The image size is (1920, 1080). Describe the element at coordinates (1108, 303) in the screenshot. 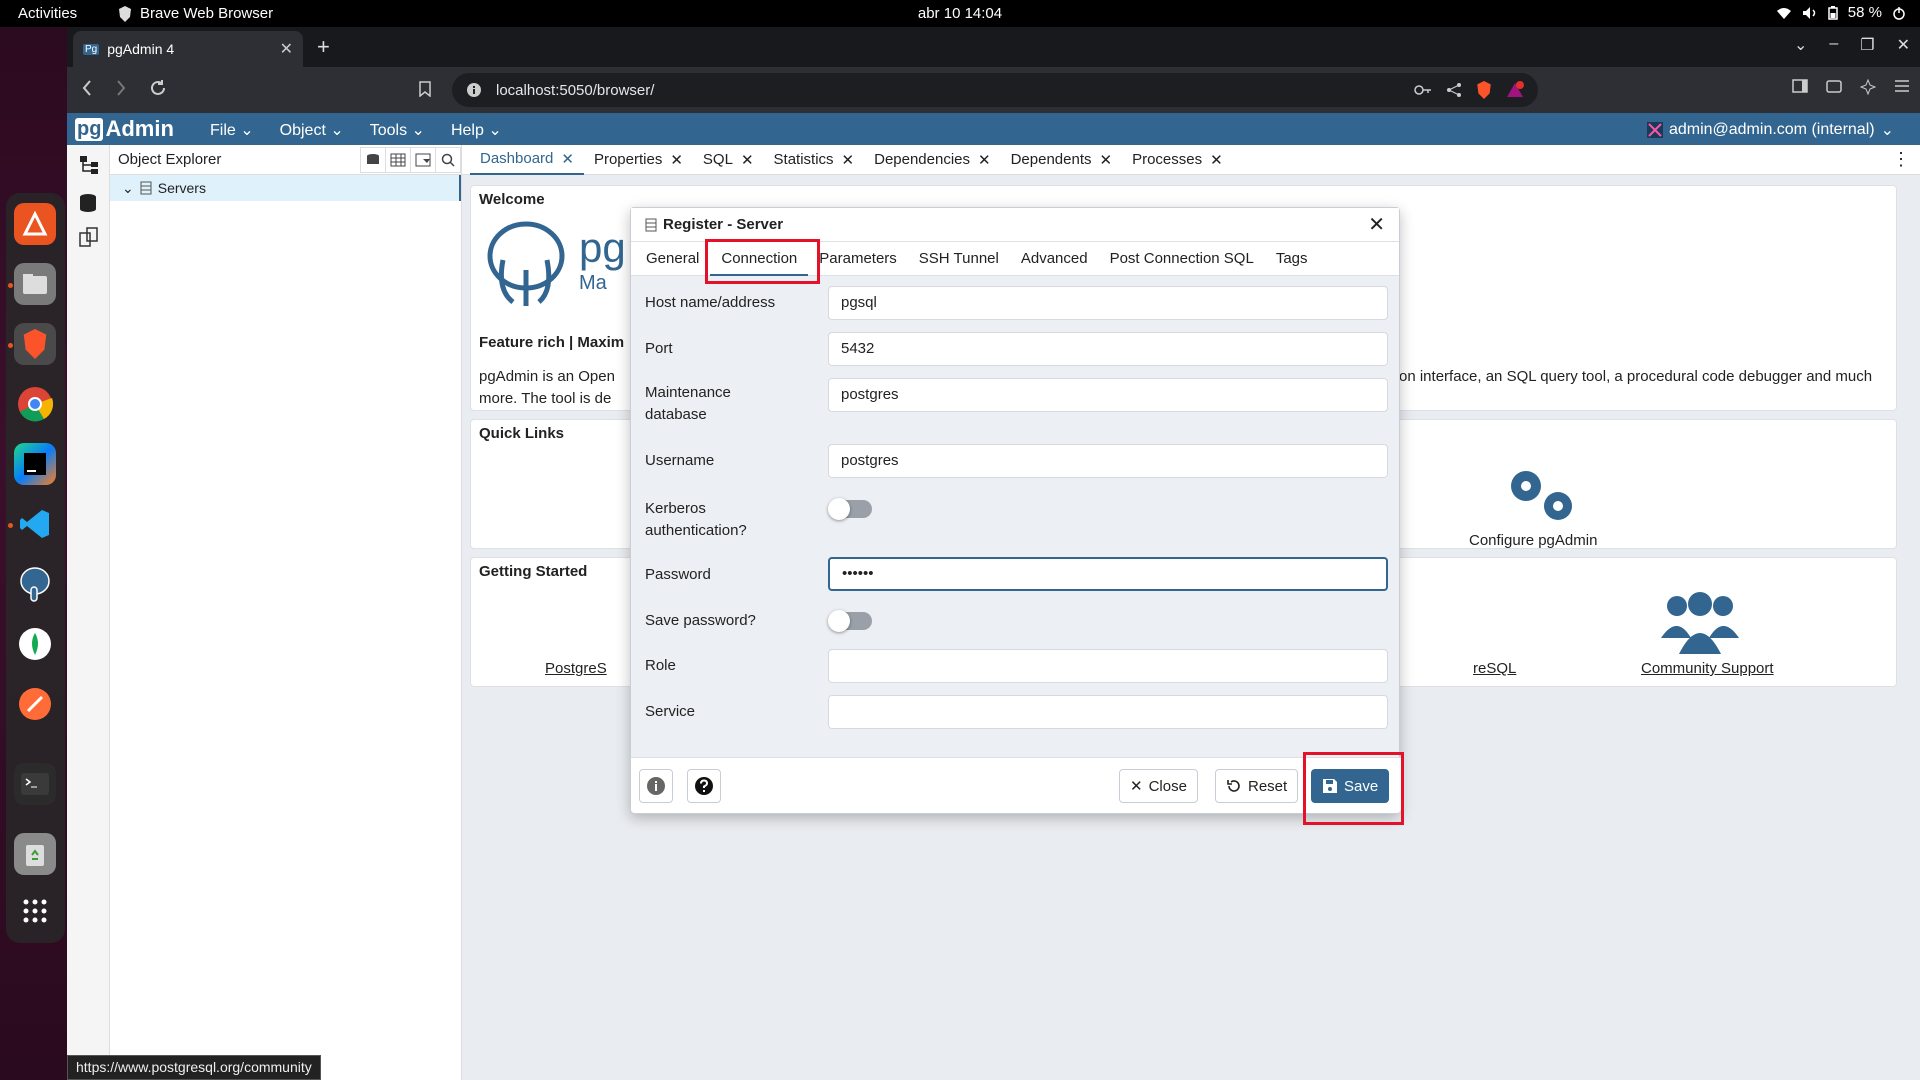

I see `host-input: pgsql` at that location.